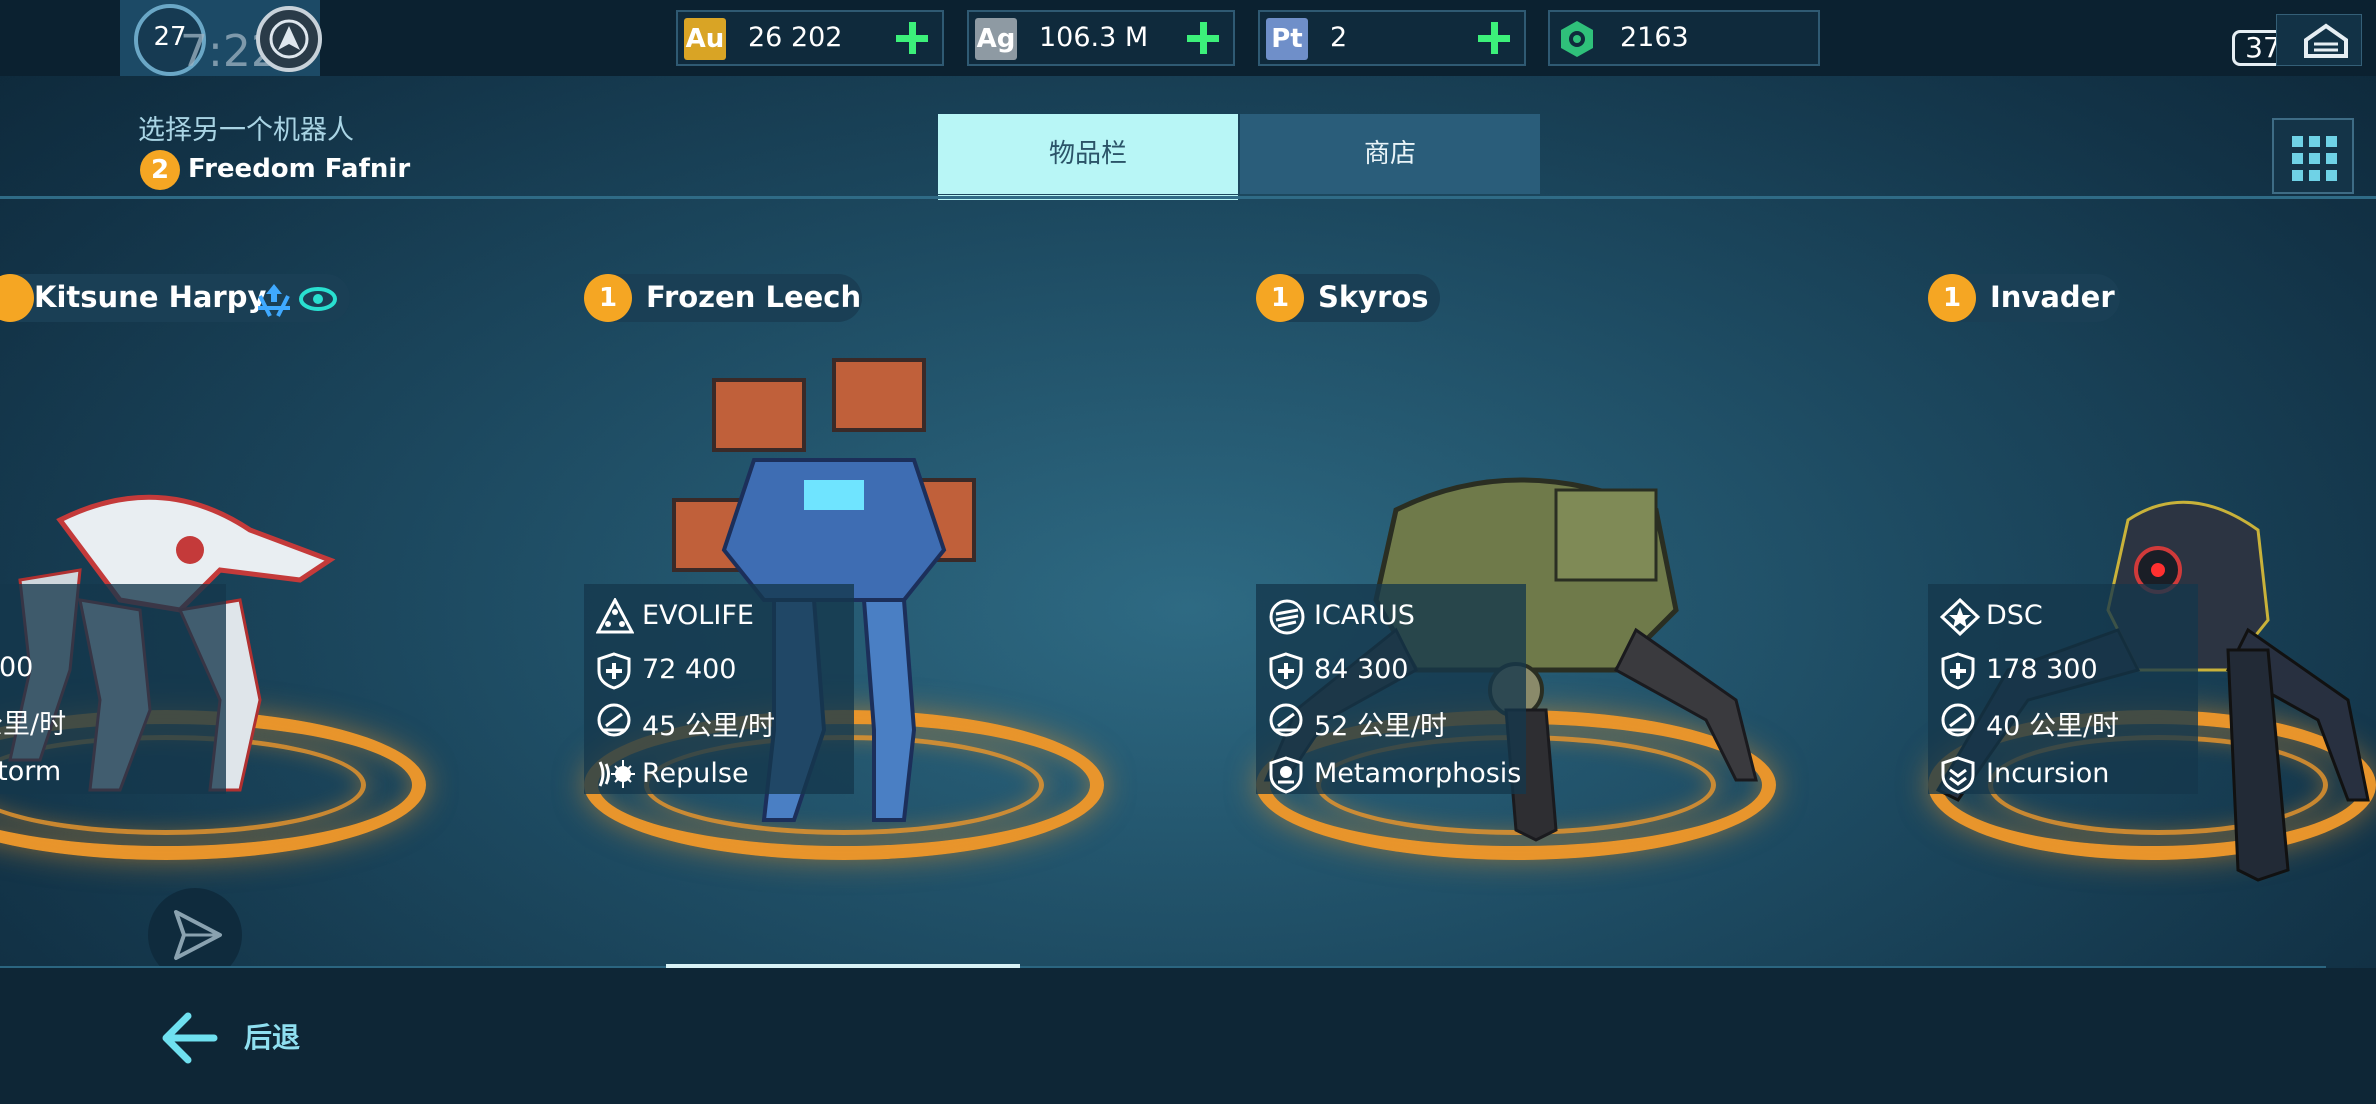 Image resolution: width=2376 pixels, height=1104 pixels. Describe the element at coordinates (1286, 775) in the screenshot. I see `metamorphosis-ability-icon` at that location.